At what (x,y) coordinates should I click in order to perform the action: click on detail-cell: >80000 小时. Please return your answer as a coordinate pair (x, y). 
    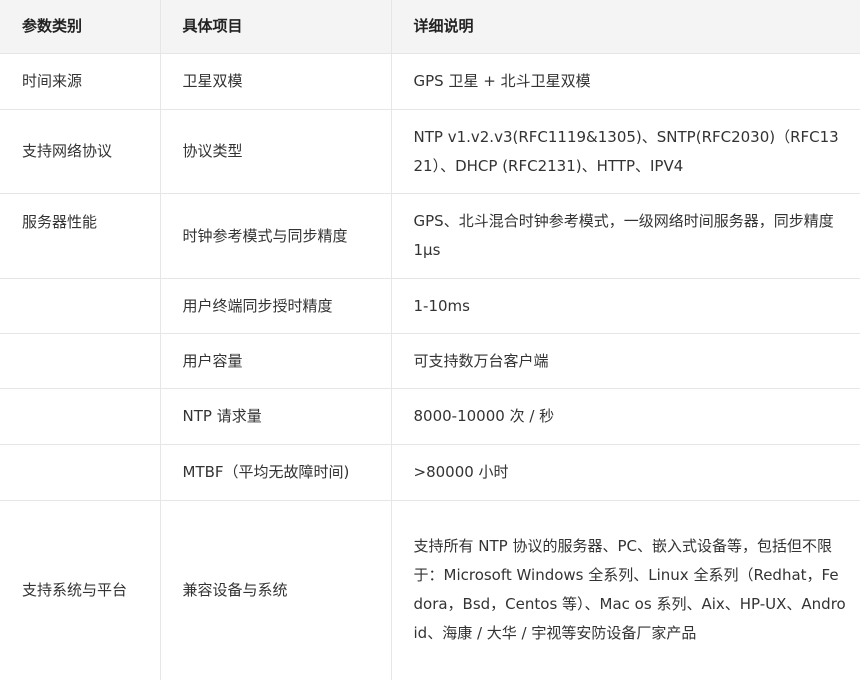
    Looking at the image, I should click on (625, 472).